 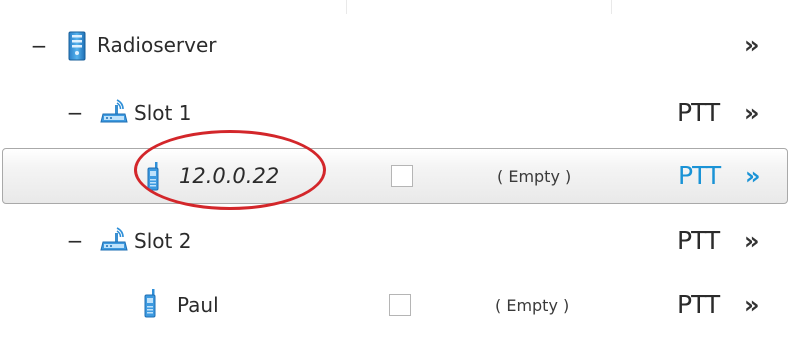 I want to click on tree-row-label: Slot 1, so click(x=163, y=113).